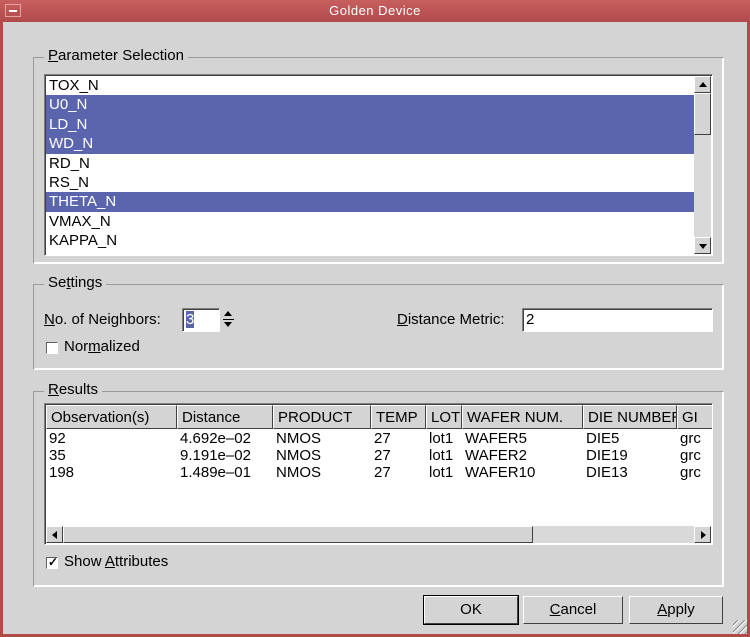  I want to click on scroll-up-button, so click(702, 84).